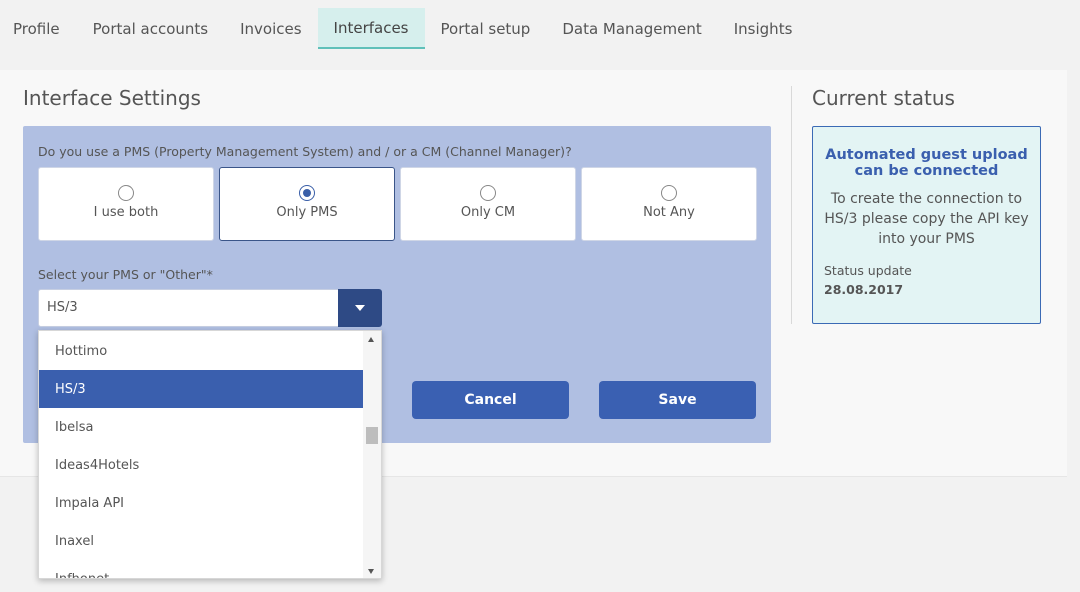 This screenshot has width=1080, height=592. Describe the element at coordinates (126, 193) in the screenshot. I see `radio-use-both` at that location.